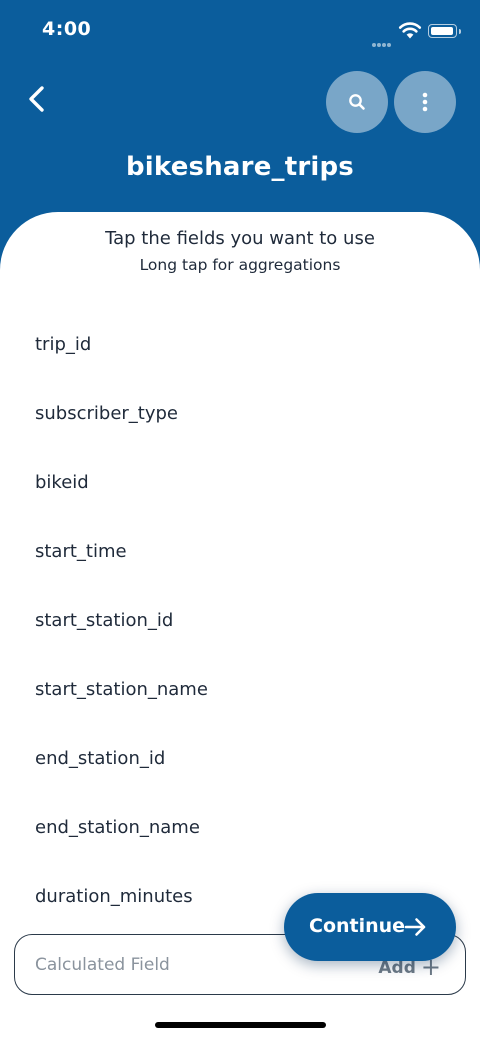 The width and height of the screenshot is (480, 1039). Describe the element at coordinates (67, 29) in the screenshot. I see `status-time: 4:00` at that location.